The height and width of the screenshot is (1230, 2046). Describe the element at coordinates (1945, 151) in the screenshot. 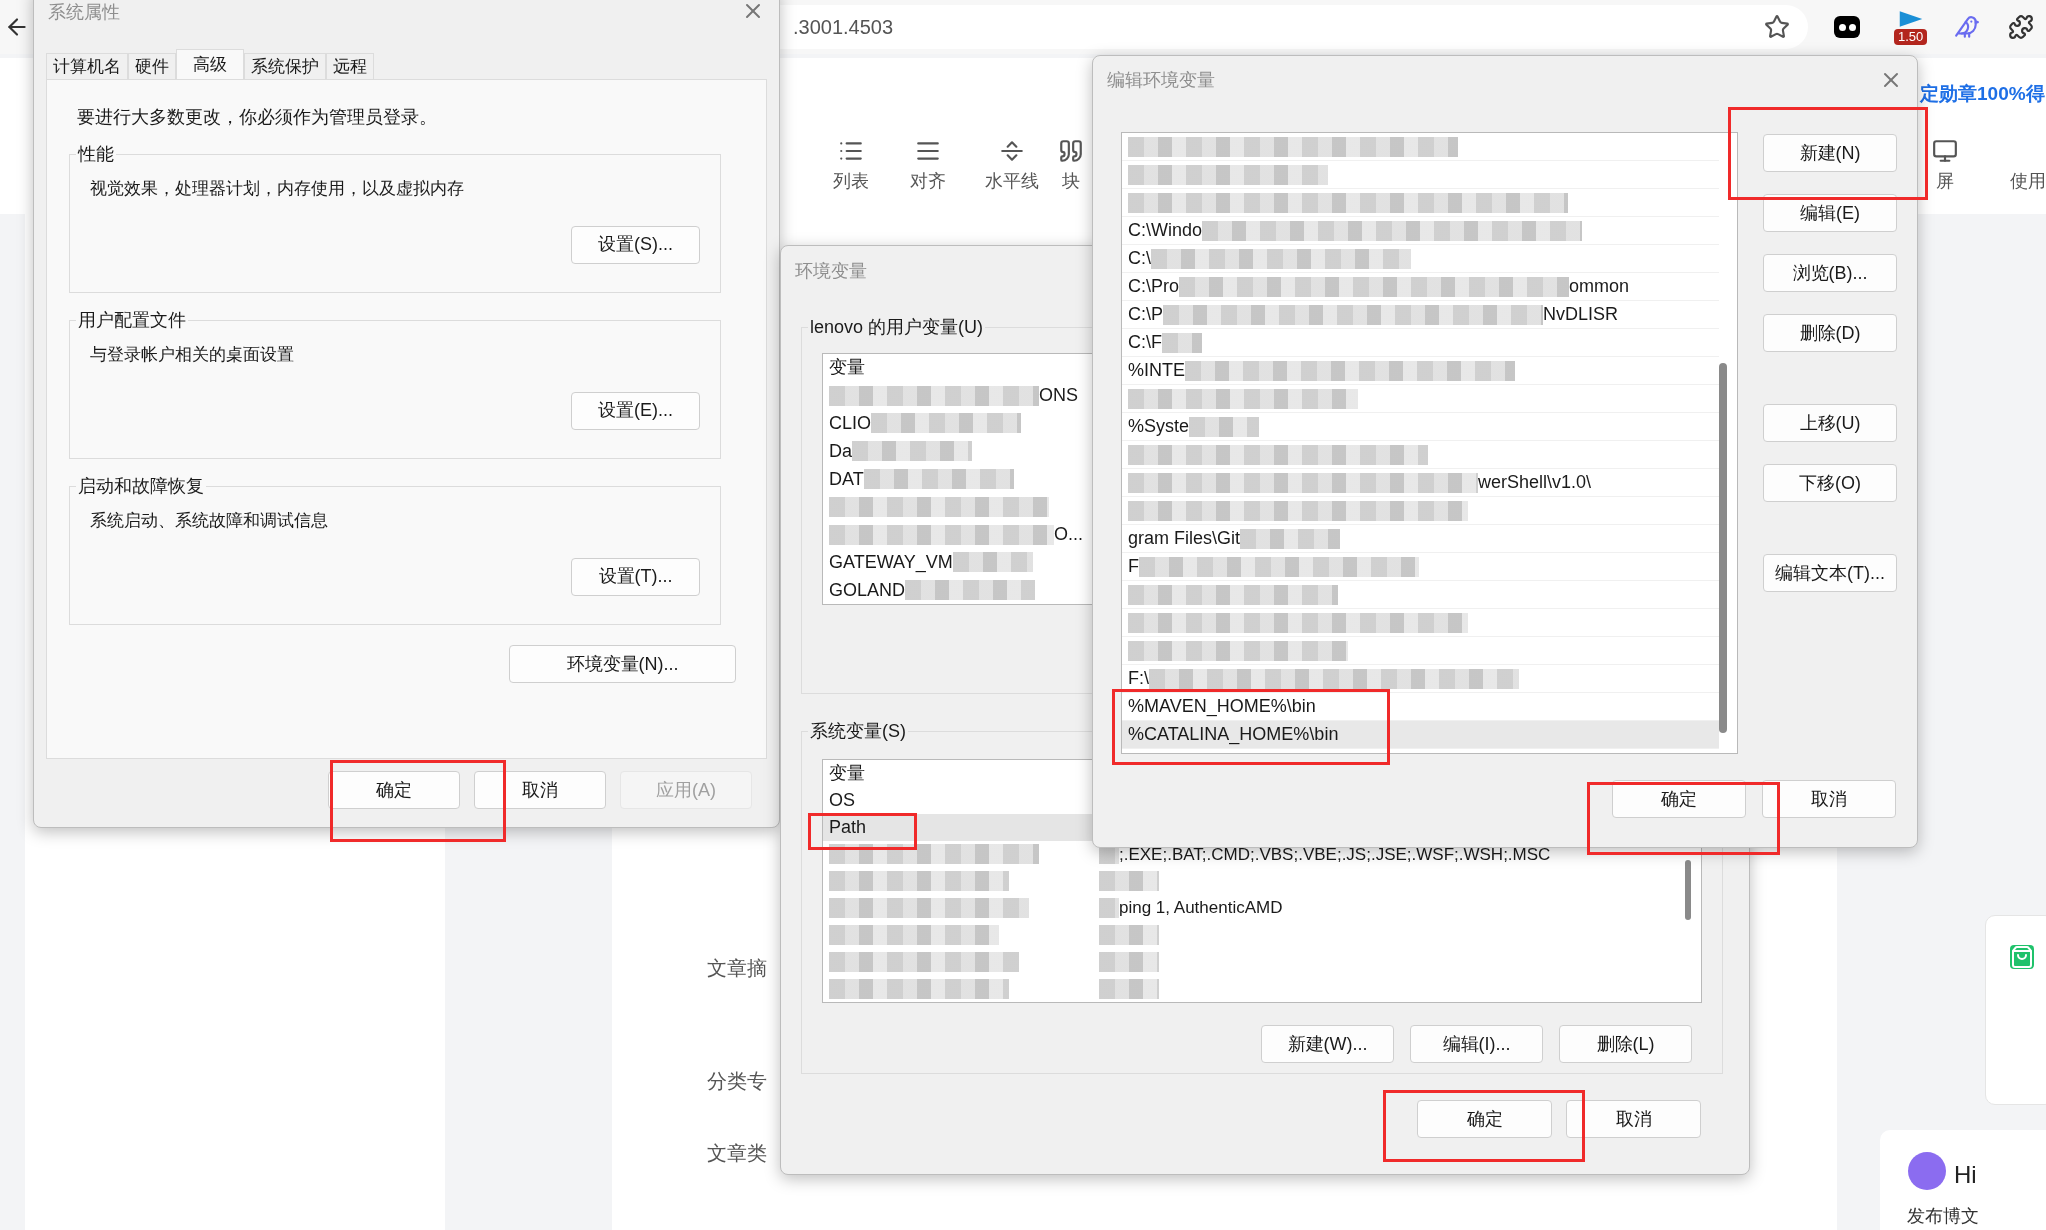

I see `screen-icon` at that location.